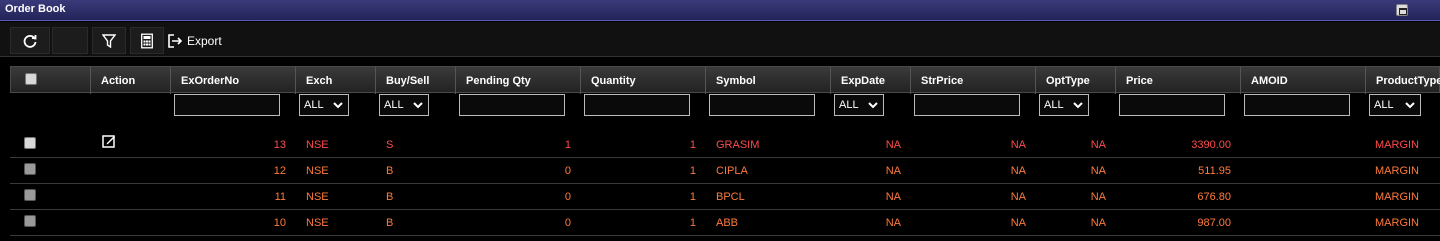 This screenshot has width=1440, height=241. What do you see at coordinates (871, 80) in the screenshot?
I see `header-expdate: ExpDate` at bounding box center [871, 80].